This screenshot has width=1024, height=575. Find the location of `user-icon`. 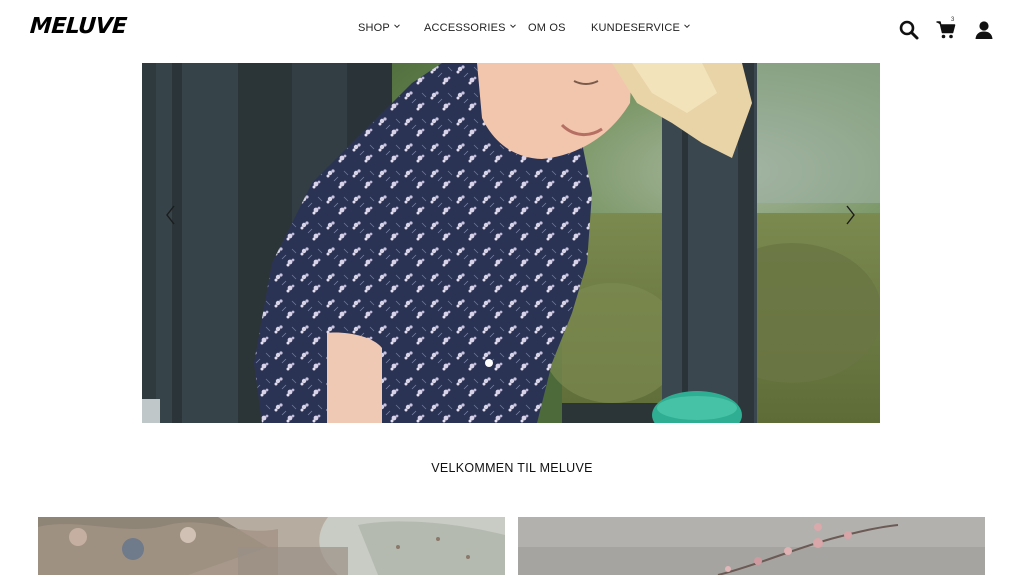

user-icon is located at coordinates (984, 30).